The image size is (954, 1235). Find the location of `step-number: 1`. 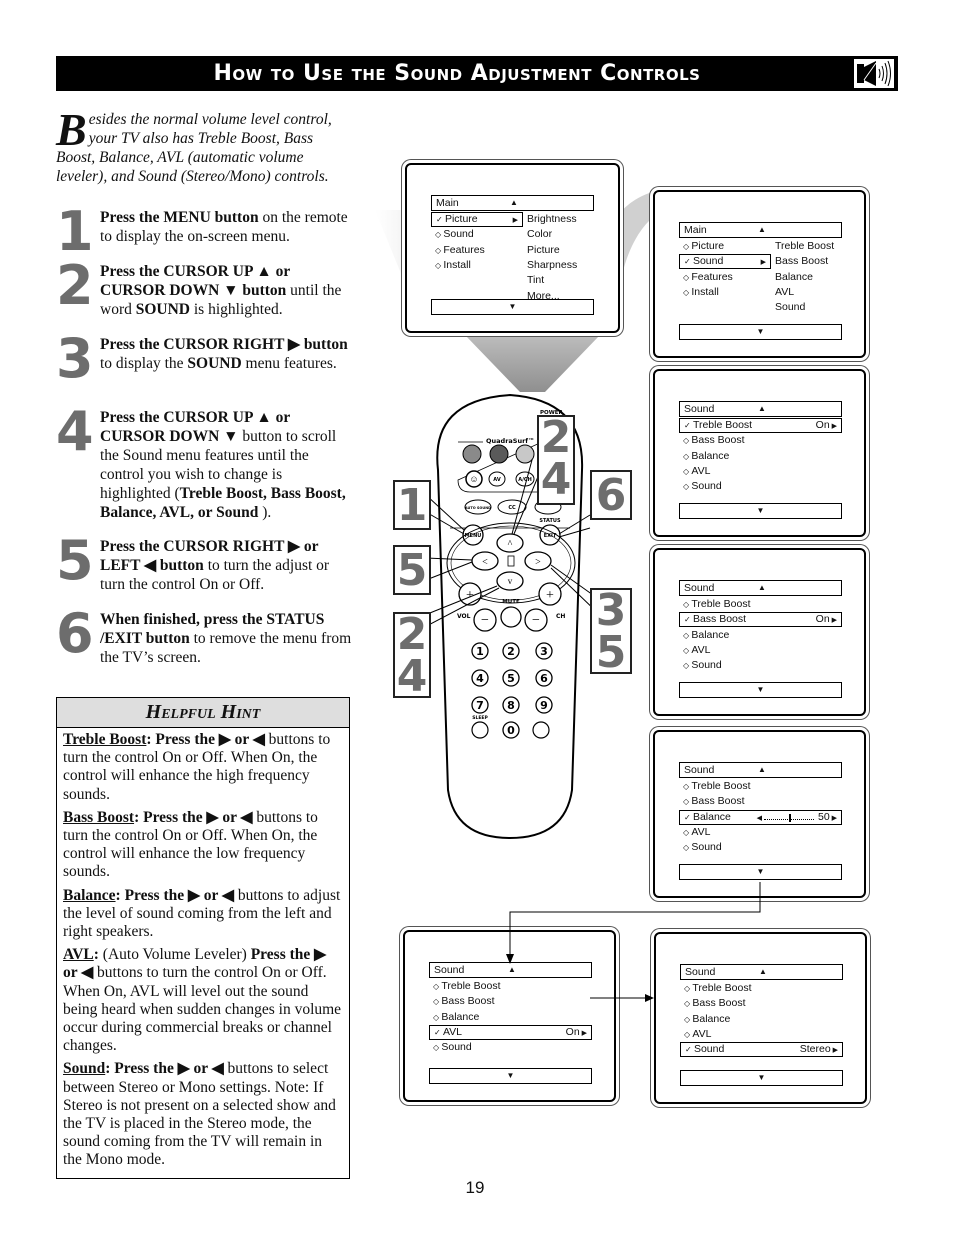

step-number: 1 is located at coordinates (75, 231).